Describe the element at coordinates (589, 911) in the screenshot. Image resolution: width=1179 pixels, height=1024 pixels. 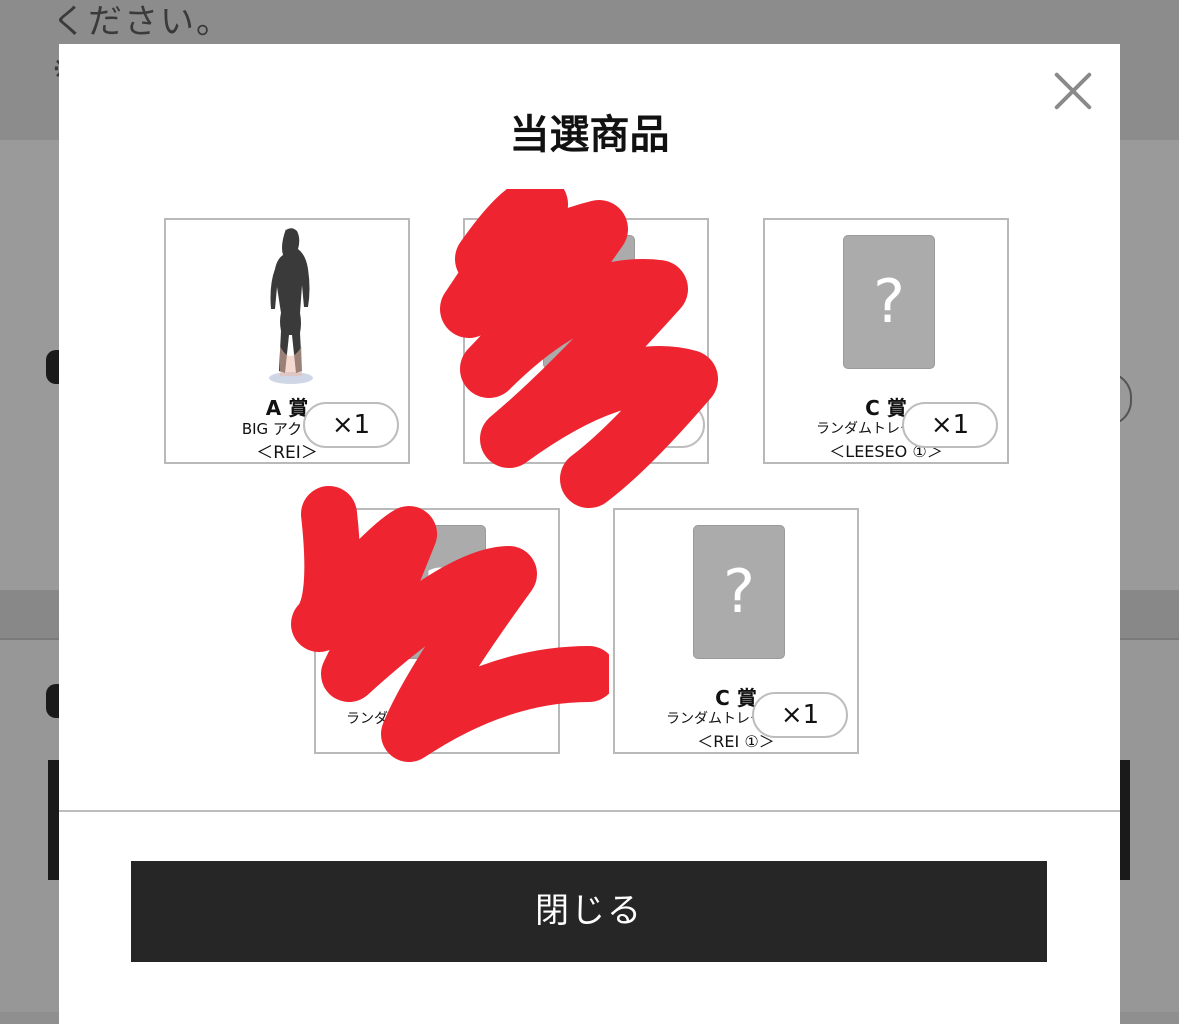
I see `close-button: 閉じる` at that location.